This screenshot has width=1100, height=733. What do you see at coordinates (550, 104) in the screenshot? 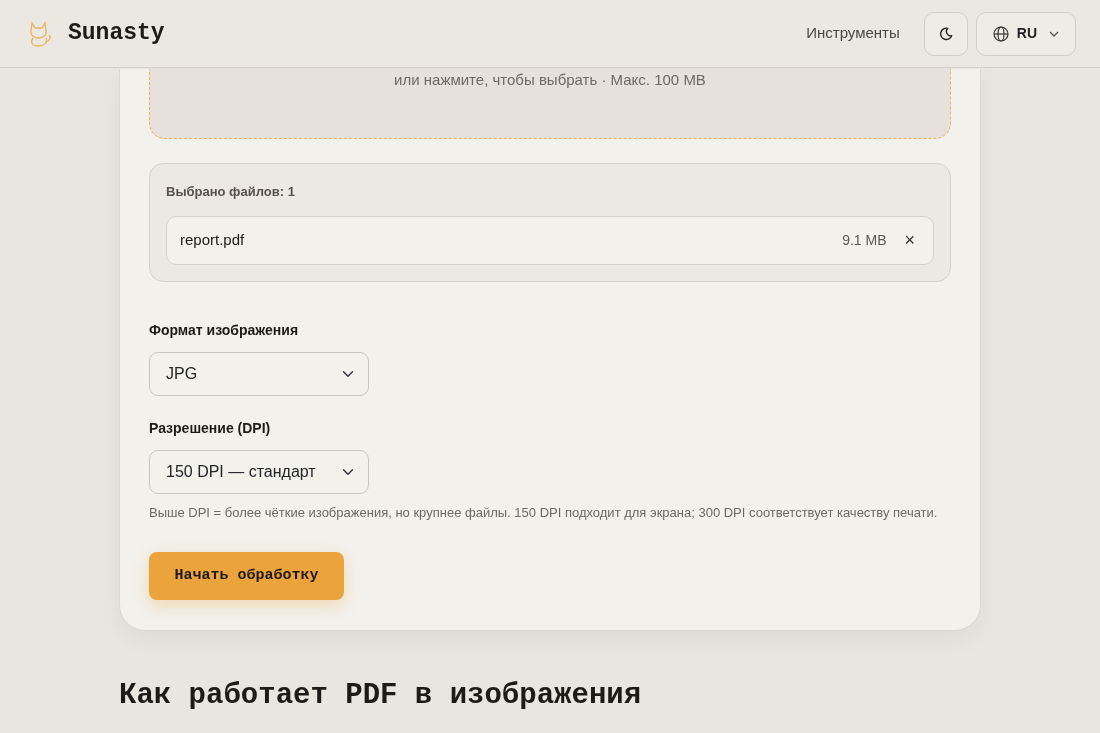
I see `drop-zone: или нажмите, чтобы выбрать · Макс. 100 MB` at bounding box center [550, 104].